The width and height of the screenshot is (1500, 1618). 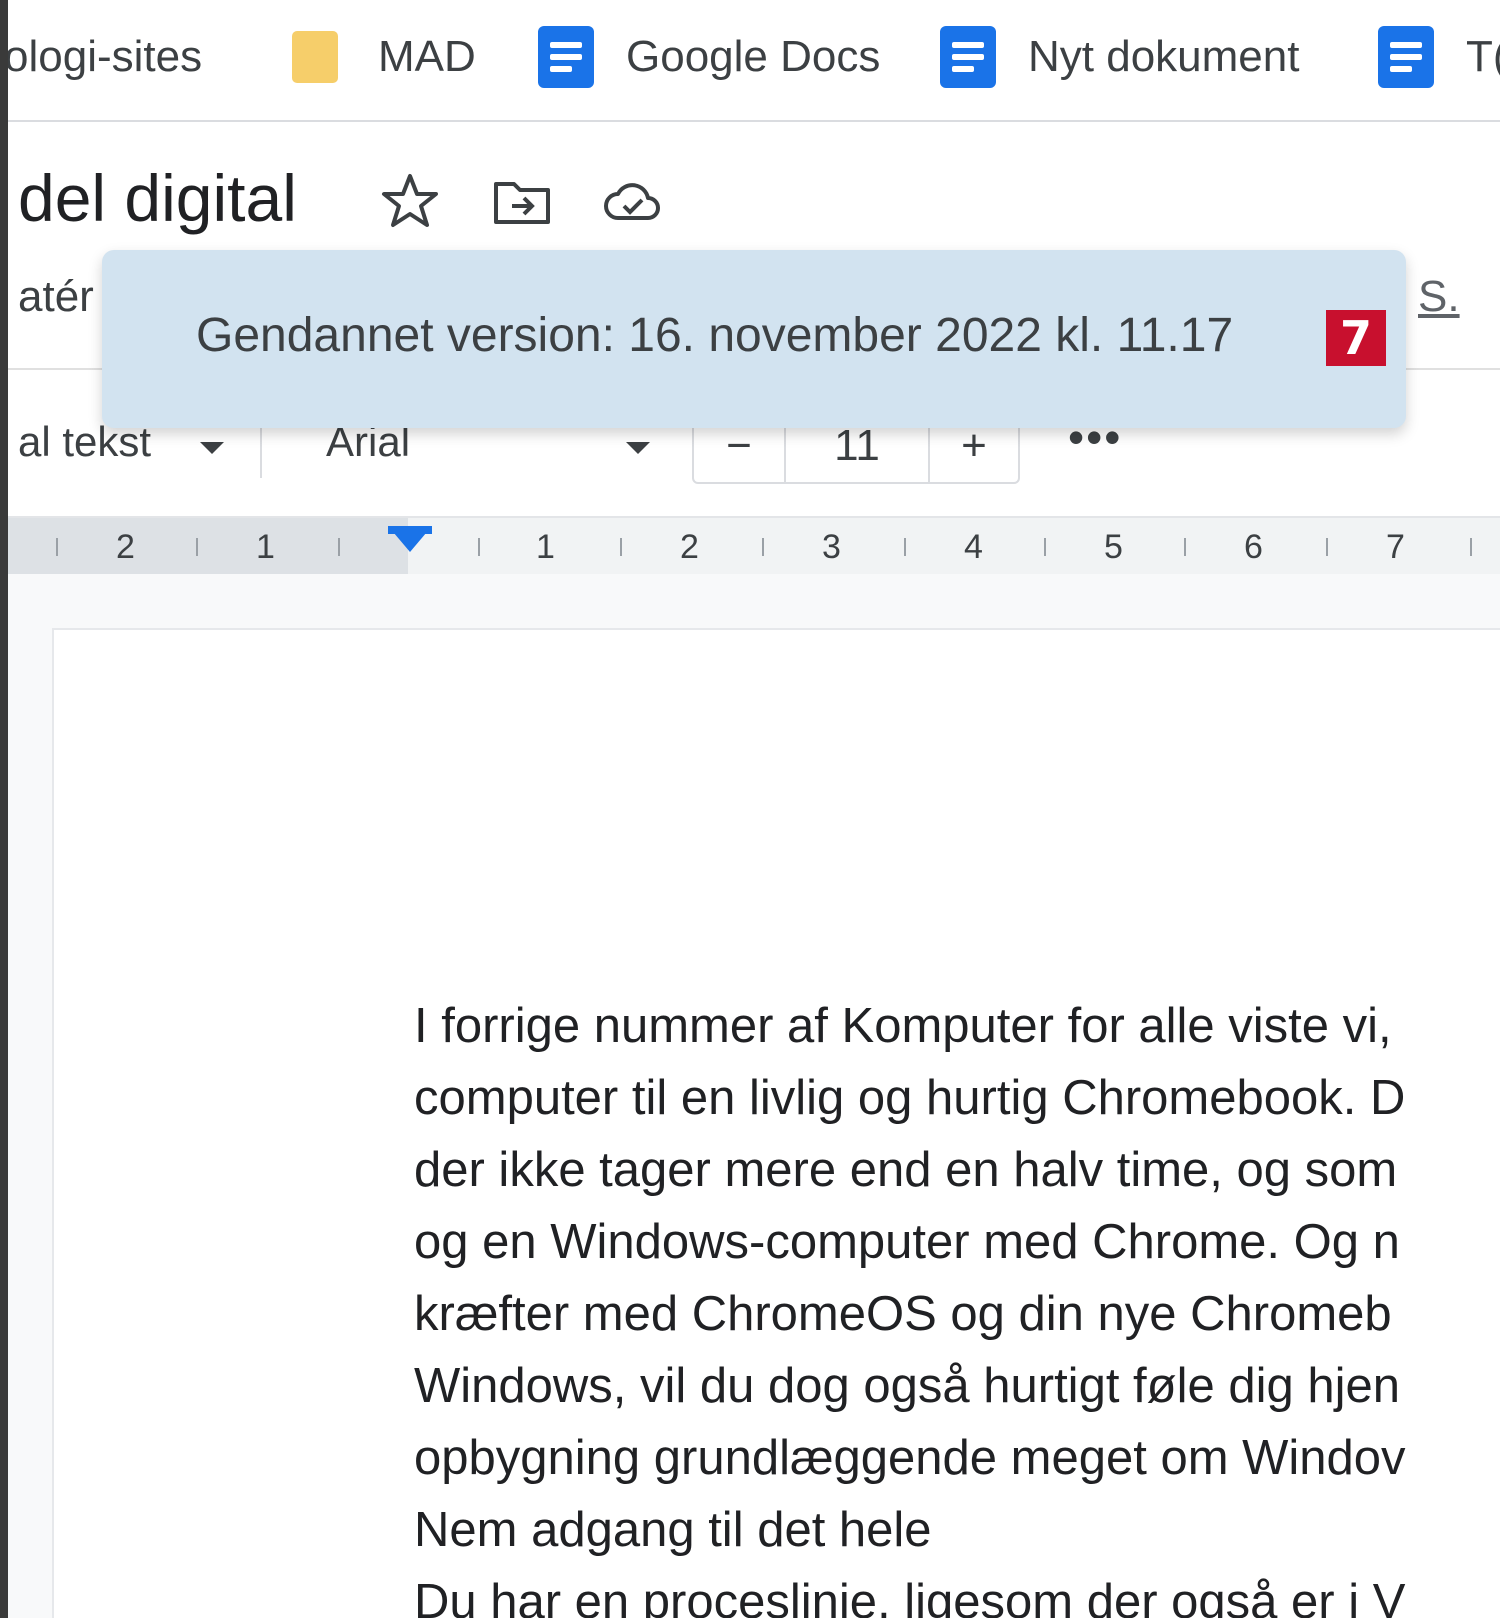 I want to click on bookmark-label: ologi-sites, so click(x=103, y=56).